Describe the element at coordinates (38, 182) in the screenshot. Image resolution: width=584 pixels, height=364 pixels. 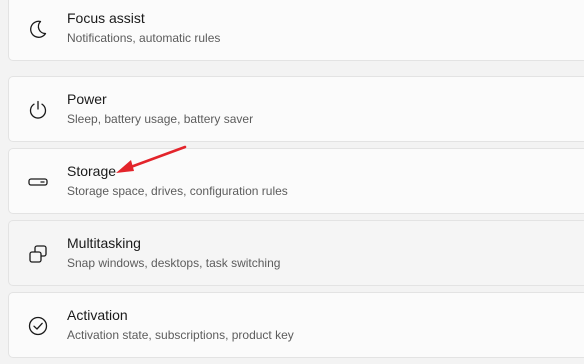
I see `storage-drive-icon` at that location.